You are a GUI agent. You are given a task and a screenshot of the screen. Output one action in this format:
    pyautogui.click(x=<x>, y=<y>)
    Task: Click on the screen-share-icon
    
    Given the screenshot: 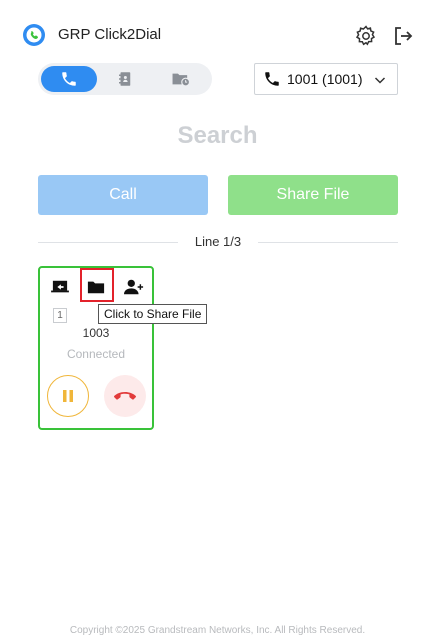 What is the action you would take?
    pyautogui.click(x=60, y=287)
    